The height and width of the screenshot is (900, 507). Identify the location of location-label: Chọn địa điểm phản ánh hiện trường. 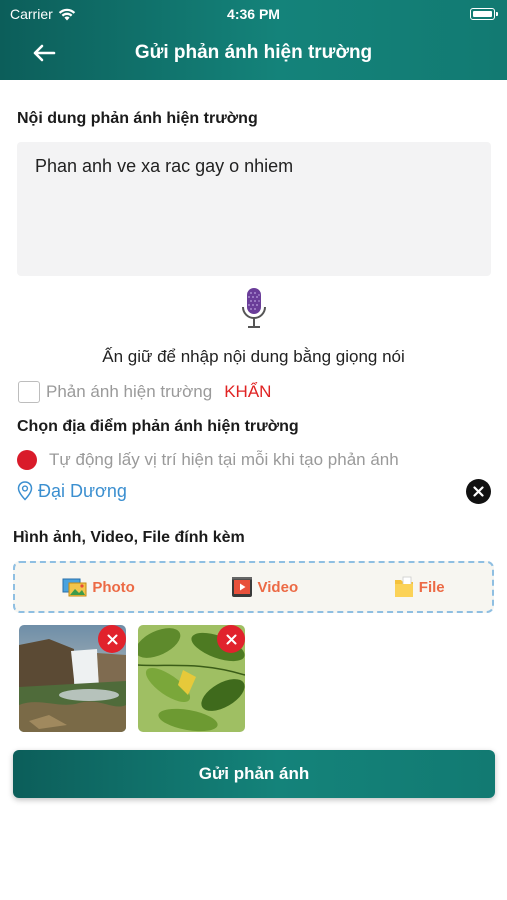
(158, 426).